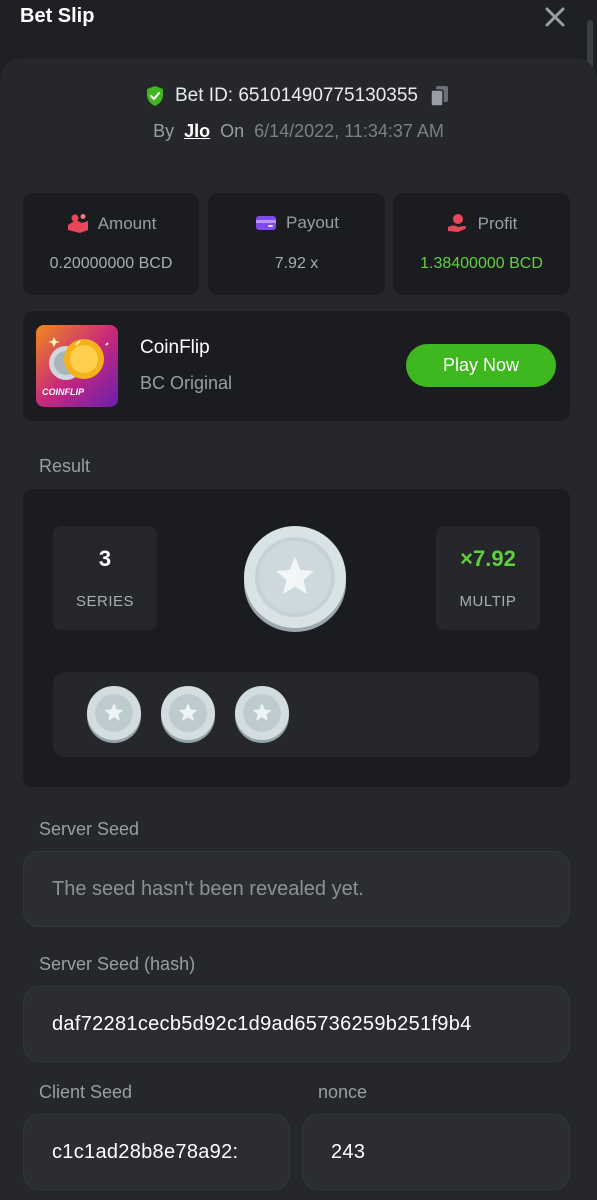  Describe the element at coordinates (232, 130) in the screenshot. I see `on-label: On` at that location.